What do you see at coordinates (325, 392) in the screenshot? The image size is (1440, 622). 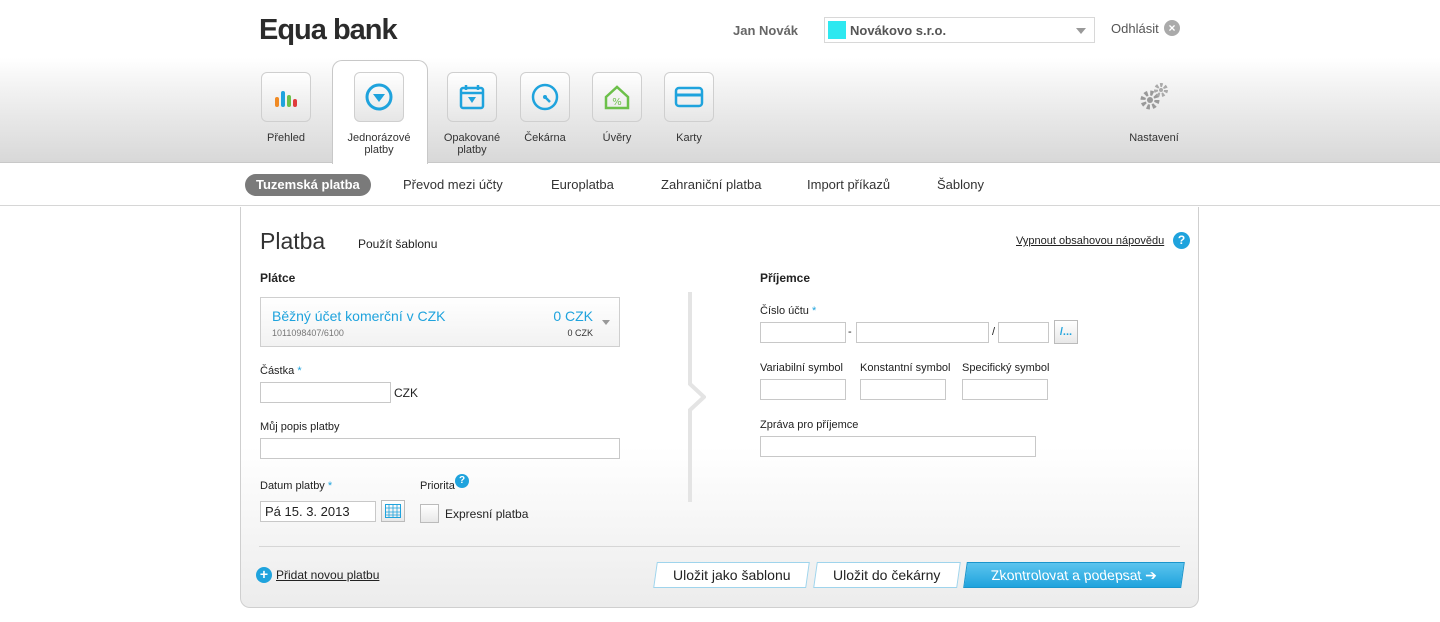 I see `amount-input` at bounding box center [325, 392].